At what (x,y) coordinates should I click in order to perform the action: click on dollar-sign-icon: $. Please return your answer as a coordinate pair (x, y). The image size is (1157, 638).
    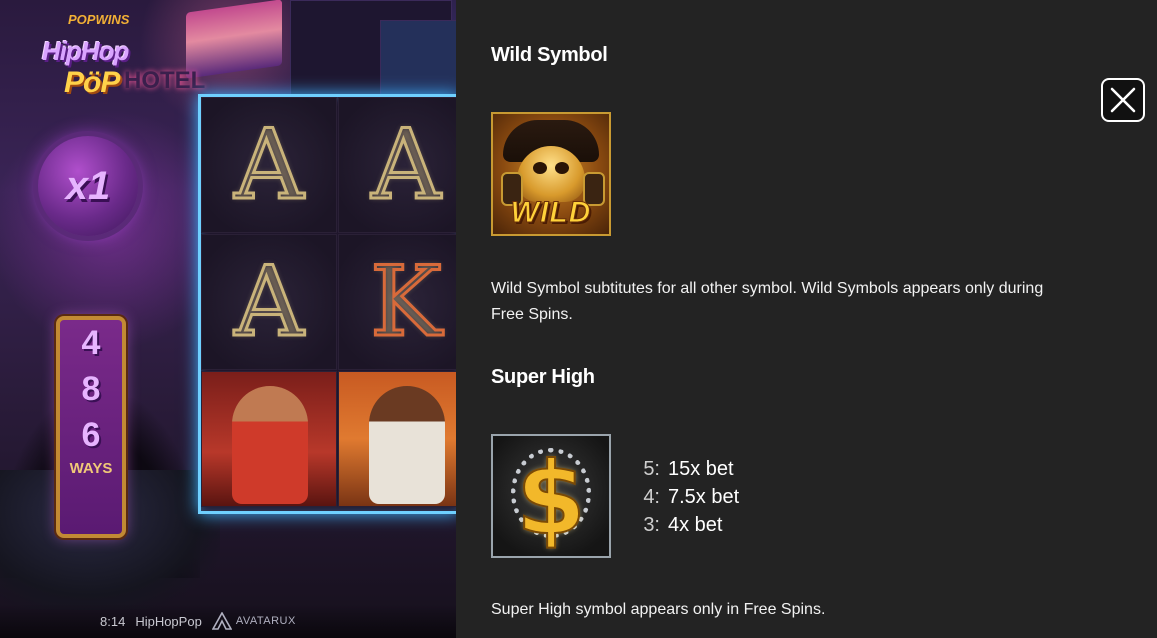
    Looking at the image, I should click on (551, 498).